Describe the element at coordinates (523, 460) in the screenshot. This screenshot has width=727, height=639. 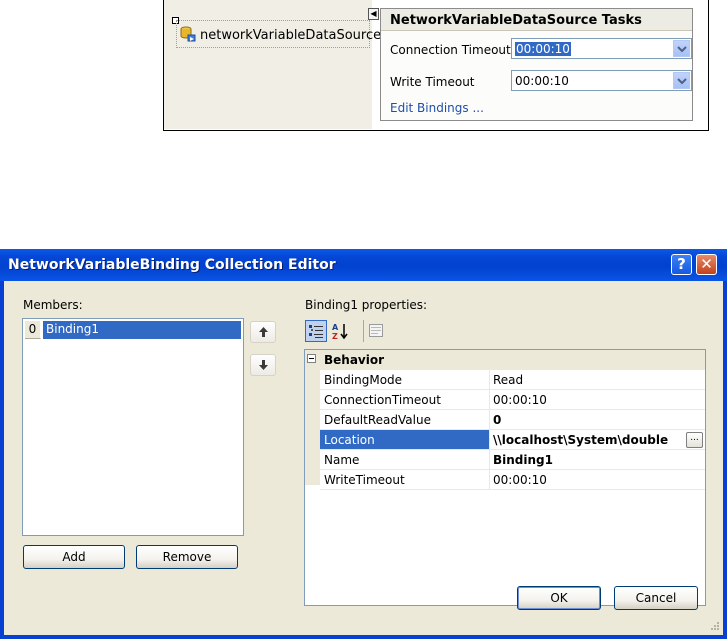
I see `property-value: Binding1` at that location.